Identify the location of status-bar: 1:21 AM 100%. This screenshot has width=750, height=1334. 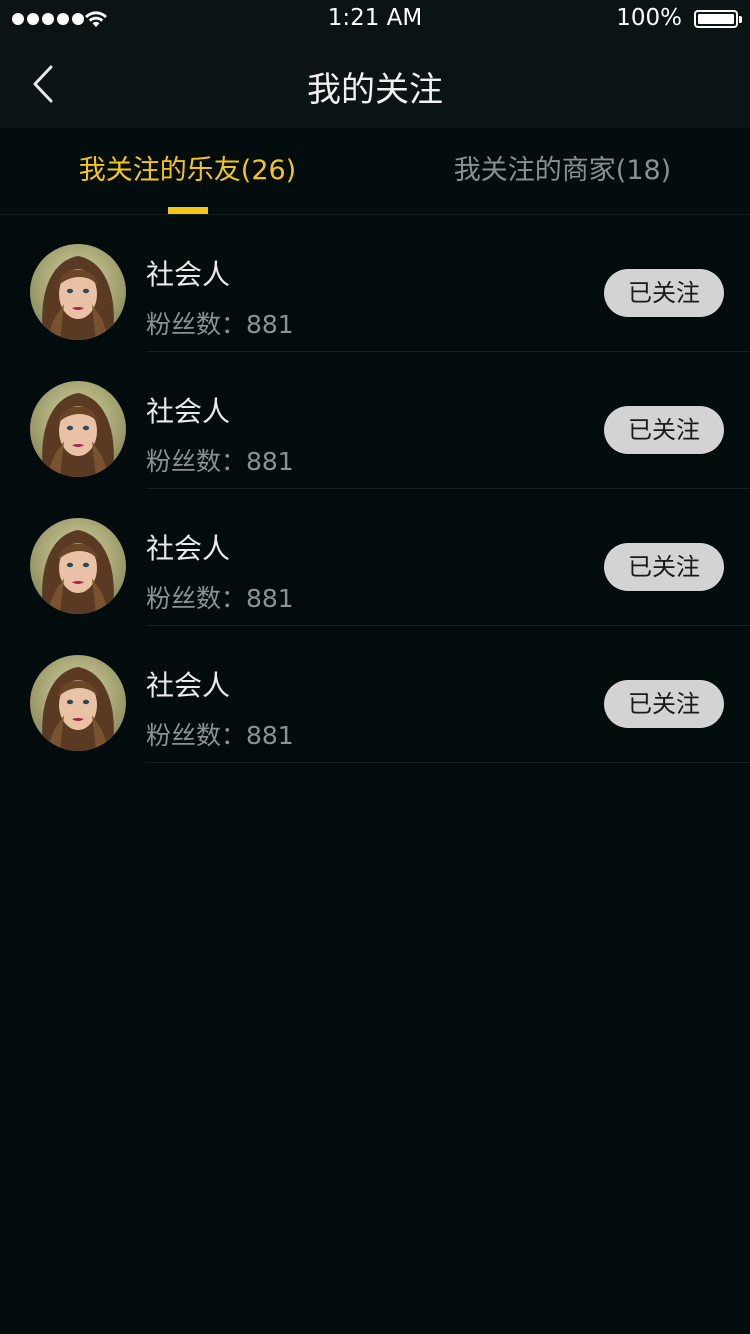
(375, 20).